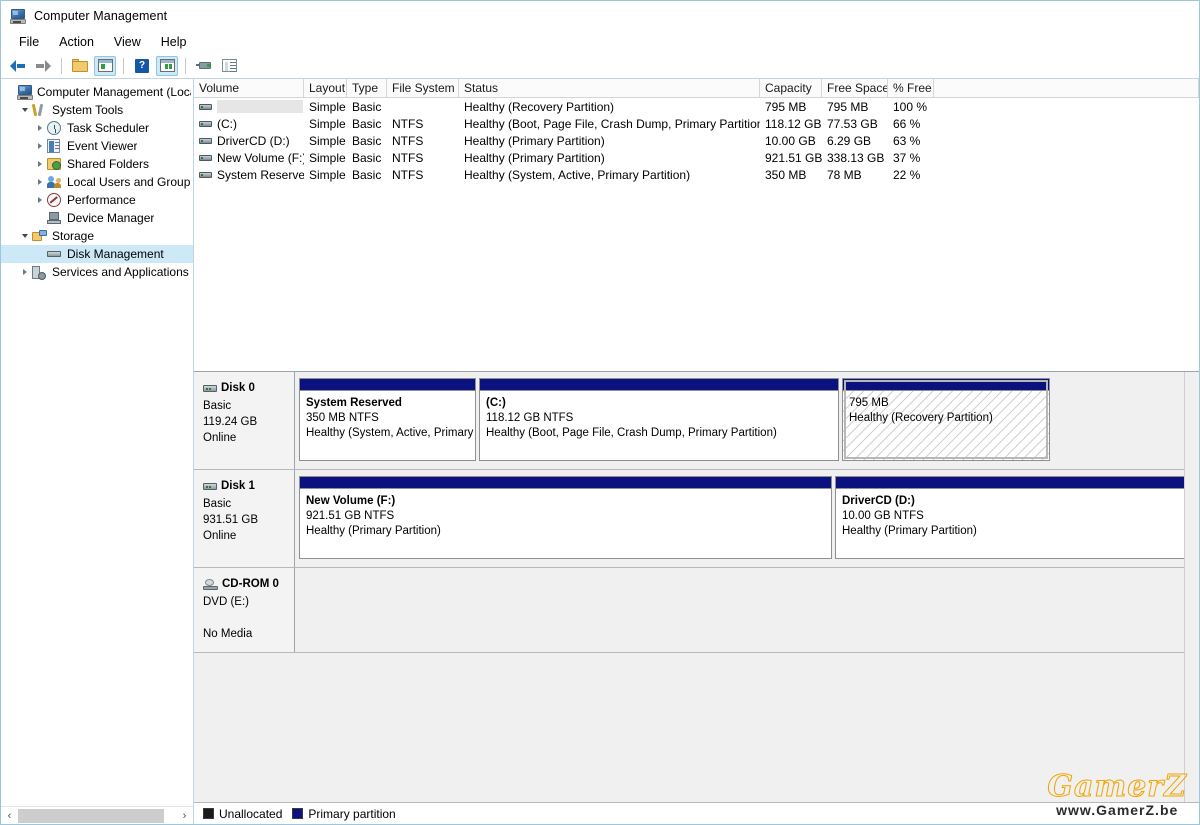 The height and width of the screenshot is (825, 1200). Describe the element at coordinates (249, 158) in the screenshot. I see `volume-name-cell: New Volume (F:)` at that location.